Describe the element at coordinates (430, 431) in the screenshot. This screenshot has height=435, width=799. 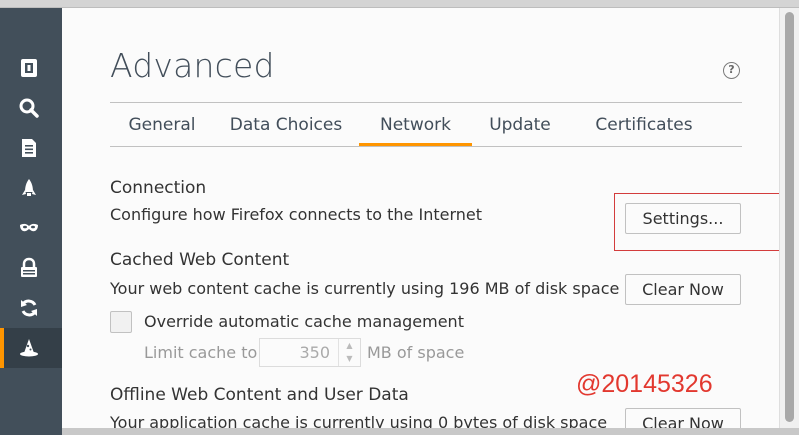
I see `horizontal-scrollbar` at that location.